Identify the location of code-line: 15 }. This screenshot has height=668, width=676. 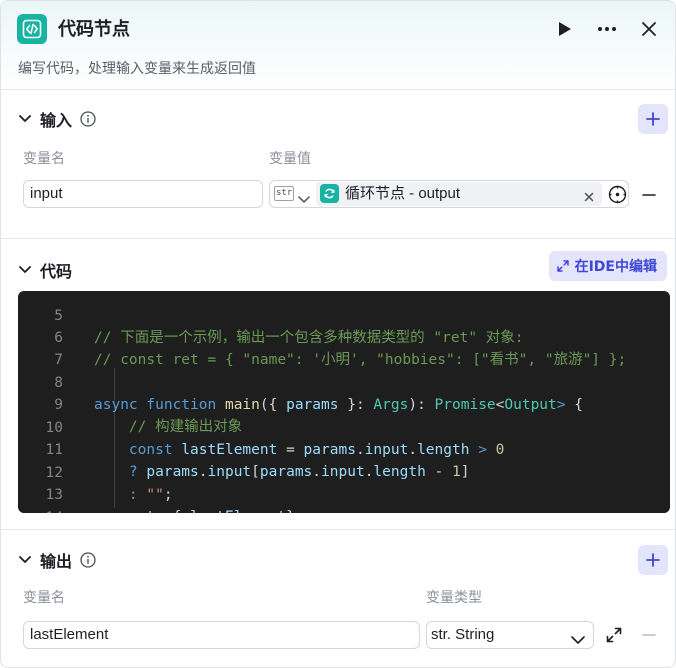
(344, 509).